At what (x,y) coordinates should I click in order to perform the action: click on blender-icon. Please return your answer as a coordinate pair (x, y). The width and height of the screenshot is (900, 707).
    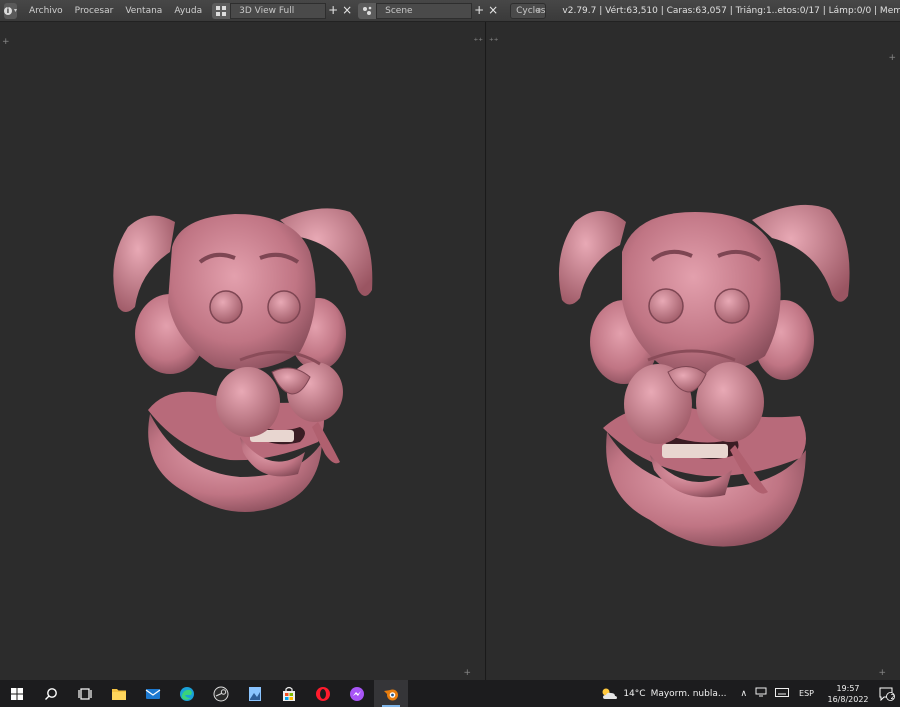
    Looking at the image, I should click on (391, 694).